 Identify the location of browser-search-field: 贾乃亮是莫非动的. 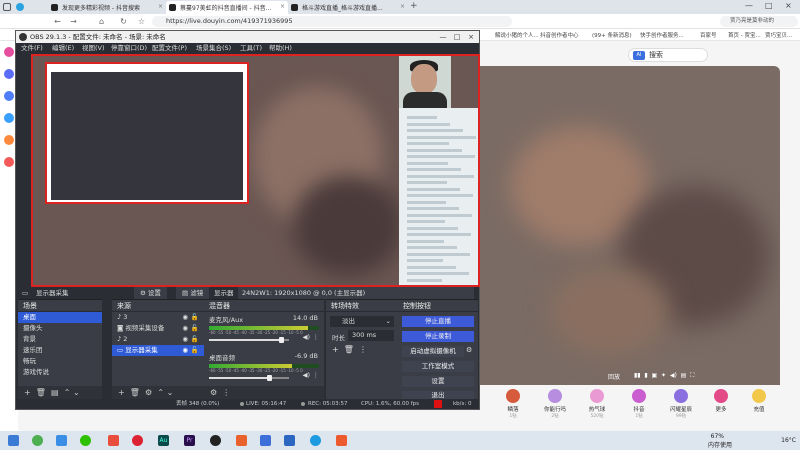
(759, 21).